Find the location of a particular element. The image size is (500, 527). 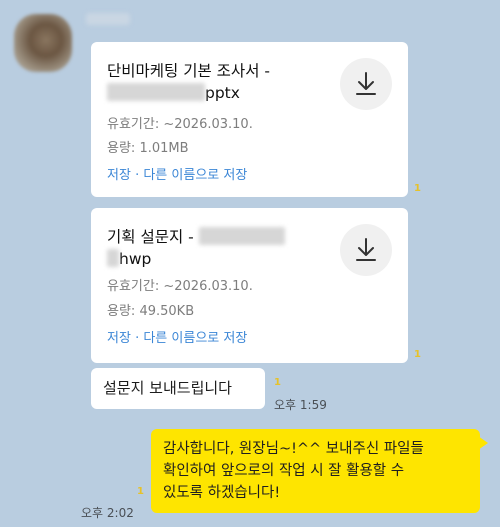

message-time: 오후 2:02 is located at coordinates (107, 513).